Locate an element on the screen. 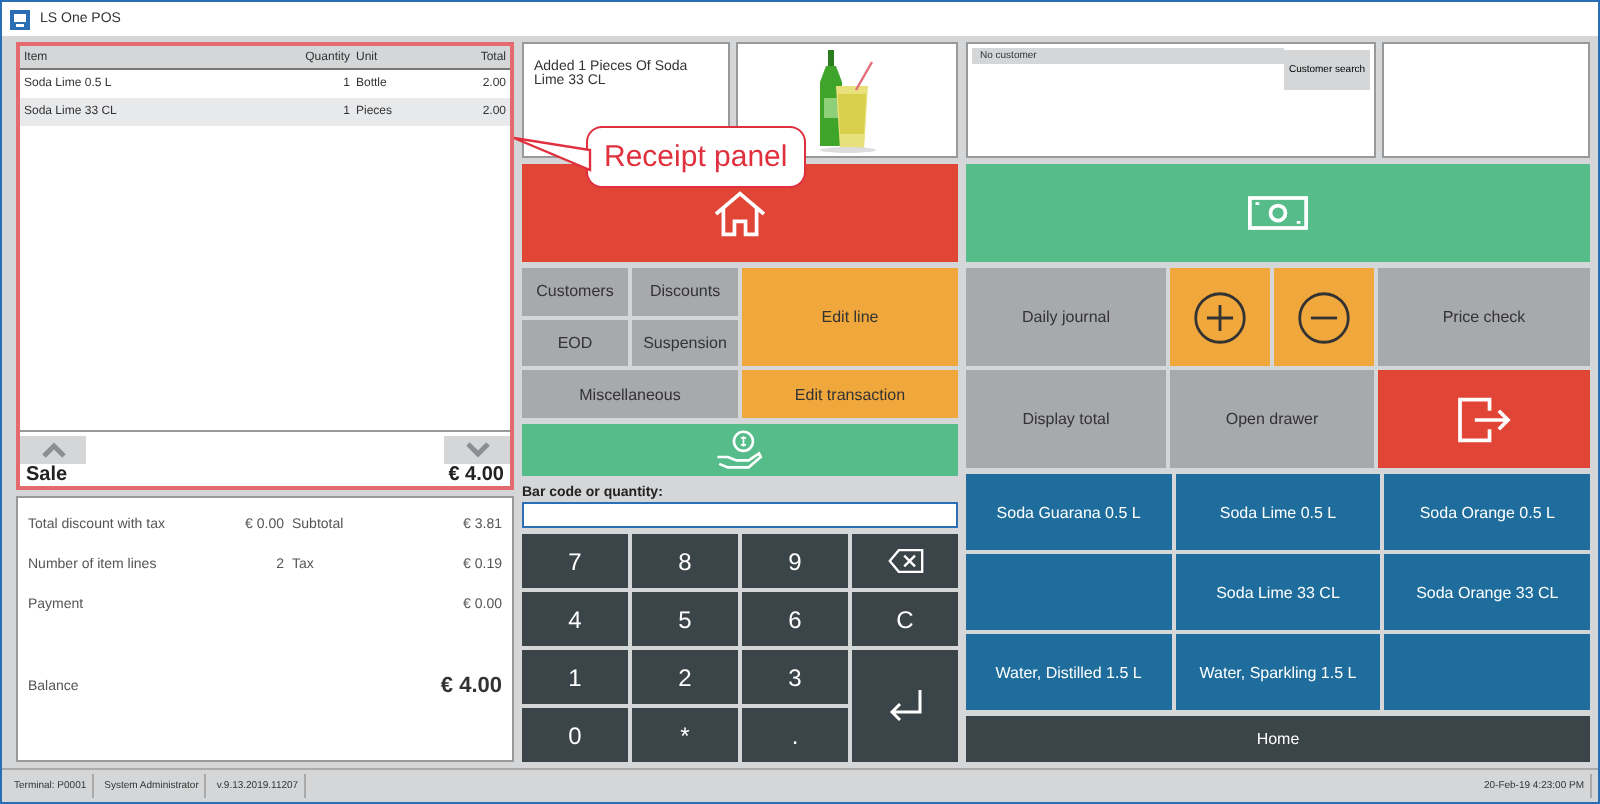 Image resolution: width=1600 pixels, height=804 pixels. operation-button: Discounts is located at coordinates (685, 291).